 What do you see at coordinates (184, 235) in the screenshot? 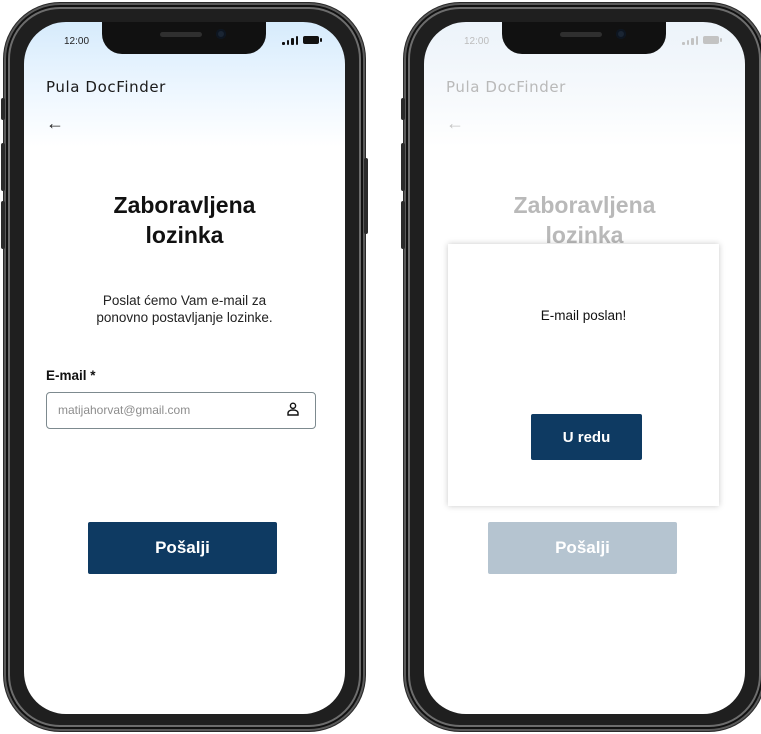
I see `page-title-line-2: lozinka` at bounding box center [184, 235].